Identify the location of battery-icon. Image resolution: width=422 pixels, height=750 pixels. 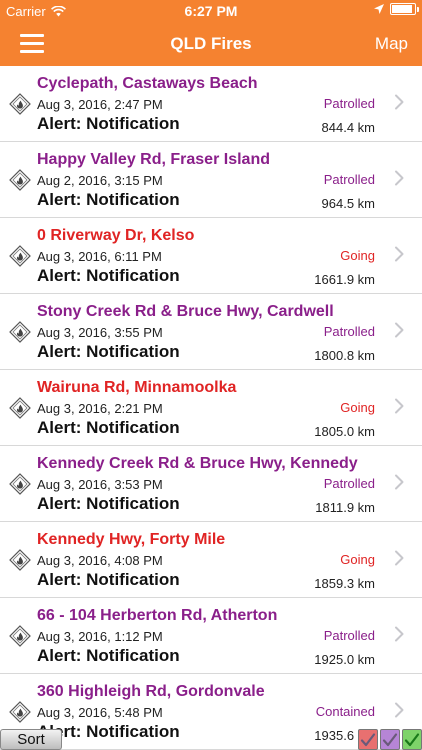
(404, 9).